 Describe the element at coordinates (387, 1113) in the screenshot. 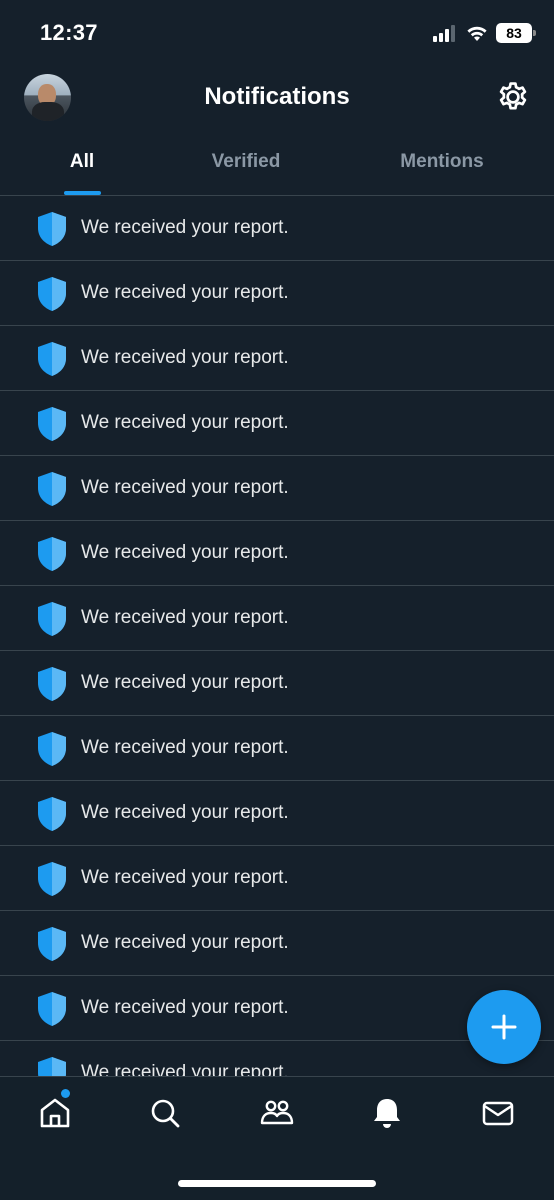

I see `bell-icon` at that location.